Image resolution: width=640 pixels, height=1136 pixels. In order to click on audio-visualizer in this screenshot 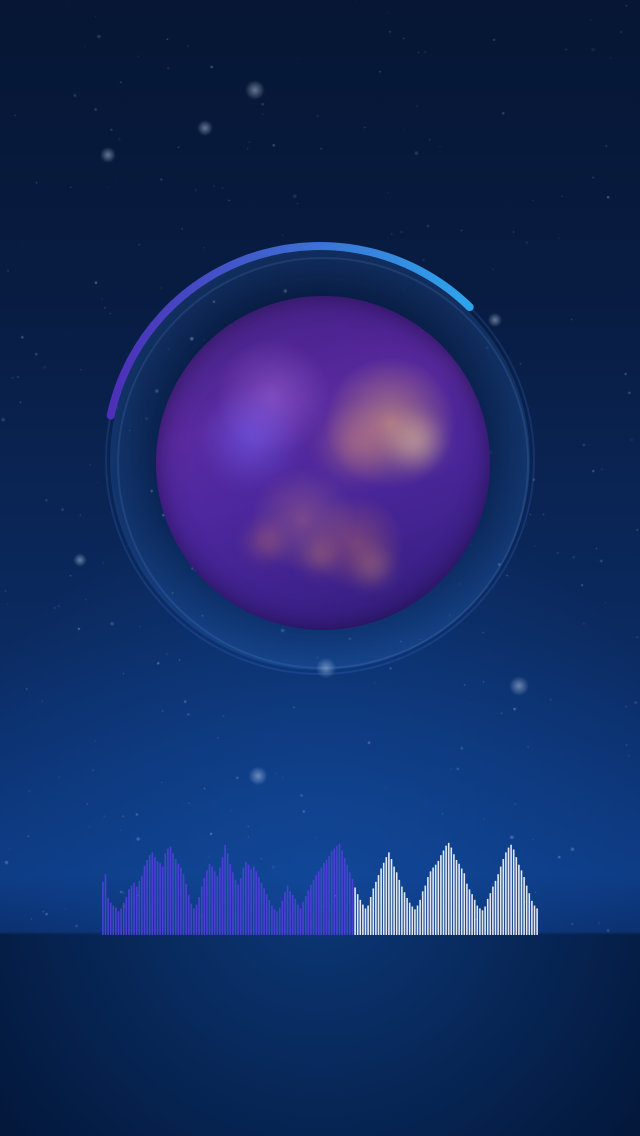, I will do `click(320, 885)`.